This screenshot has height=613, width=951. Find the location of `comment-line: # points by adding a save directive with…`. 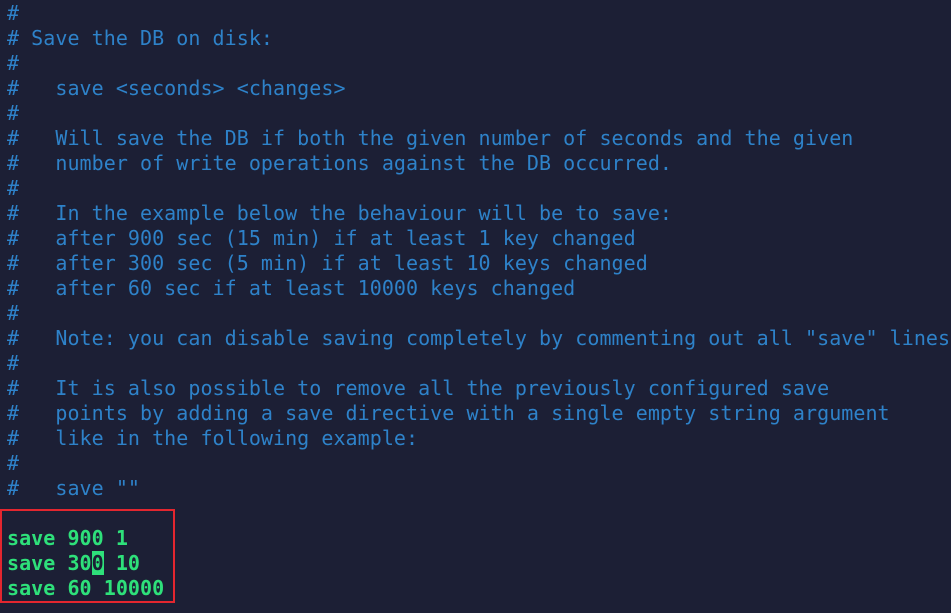

comment-line: # points by adding a save directive with… is located at coordinates (448, 413).